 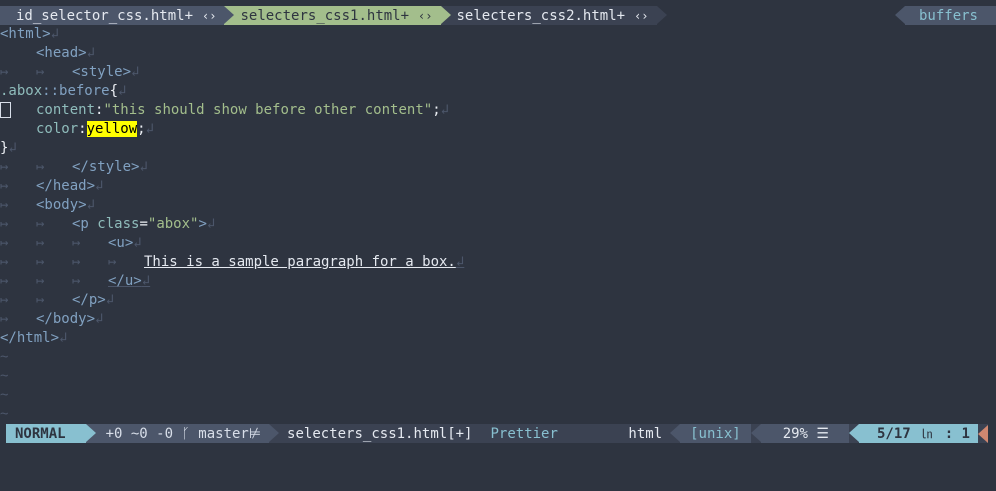 What do you see at coordinates (498, 243) in the screenshot?
I see `code-line: ↦ ↦ ↦ <u>↲` at bounding box center [498, 243].